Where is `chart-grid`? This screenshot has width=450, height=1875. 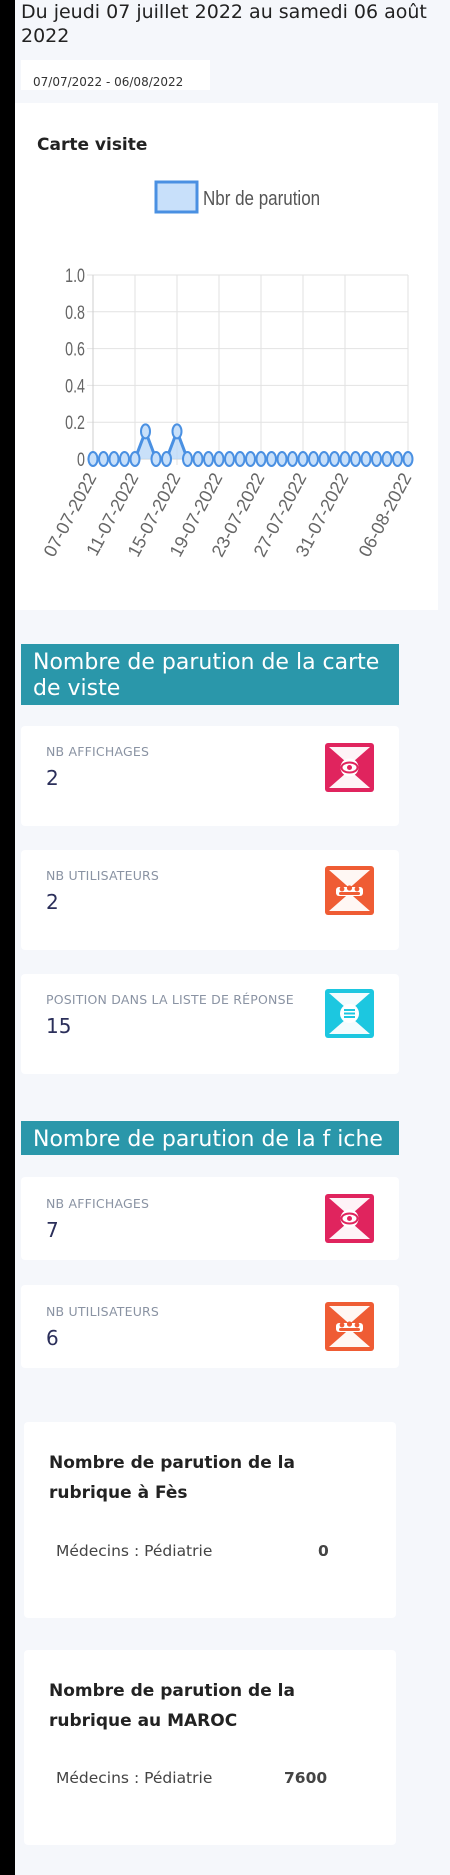
chart-grid is located at coordinates (248, 369).